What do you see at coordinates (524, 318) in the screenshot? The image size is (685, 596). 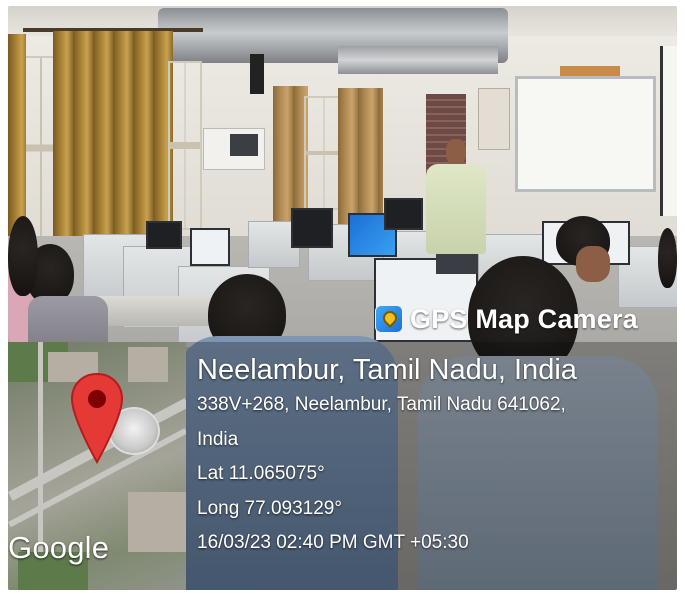 I see `gps-app-name: GPS Map Camera` at bounding box center [524, 318].